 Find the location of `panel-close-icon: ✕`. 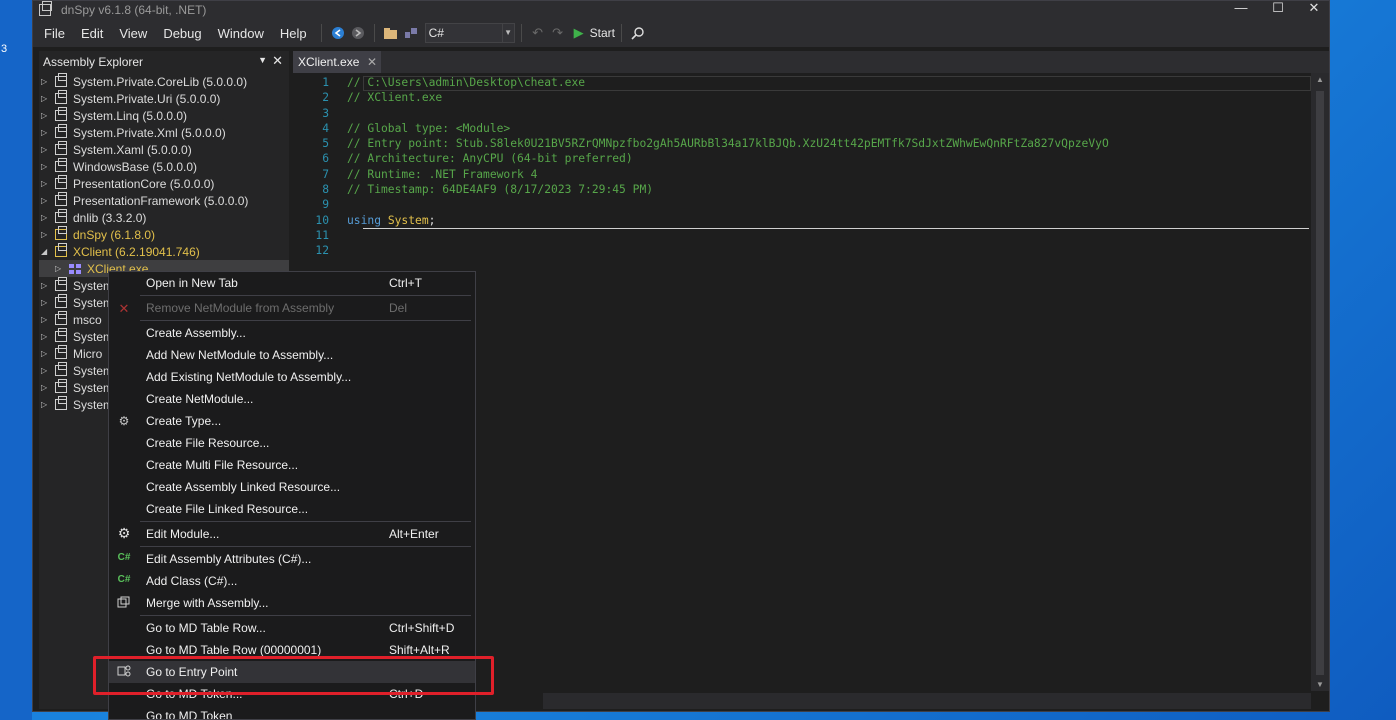

panel-close-icon: ✕ is located at coordinates (277, 61).